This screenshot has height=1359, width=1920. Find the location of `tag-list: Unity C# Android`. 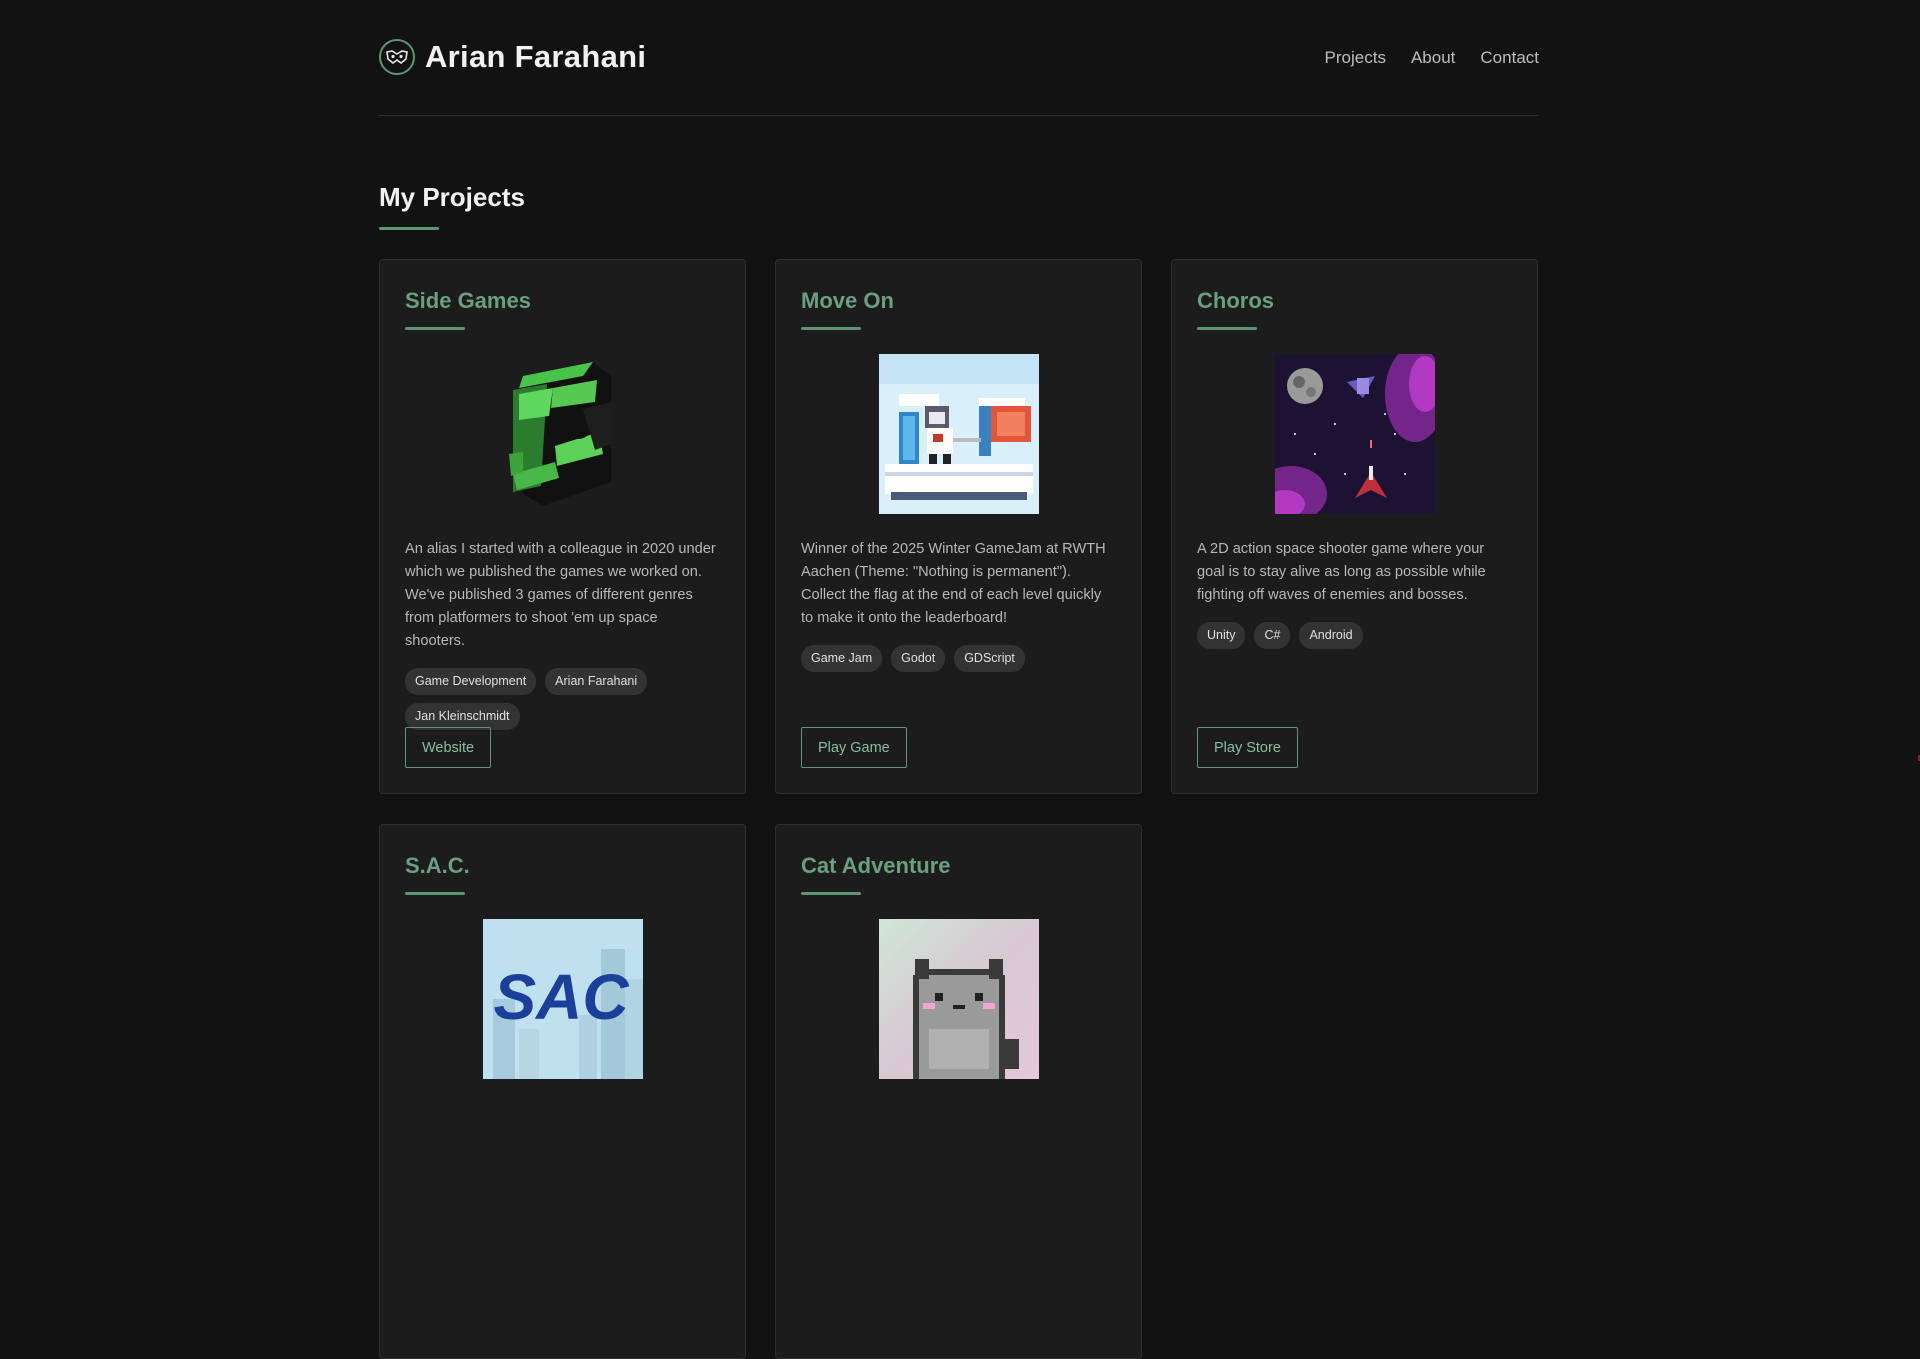

tag-list: Unity C# Android is located at coordinates (1354, 635).